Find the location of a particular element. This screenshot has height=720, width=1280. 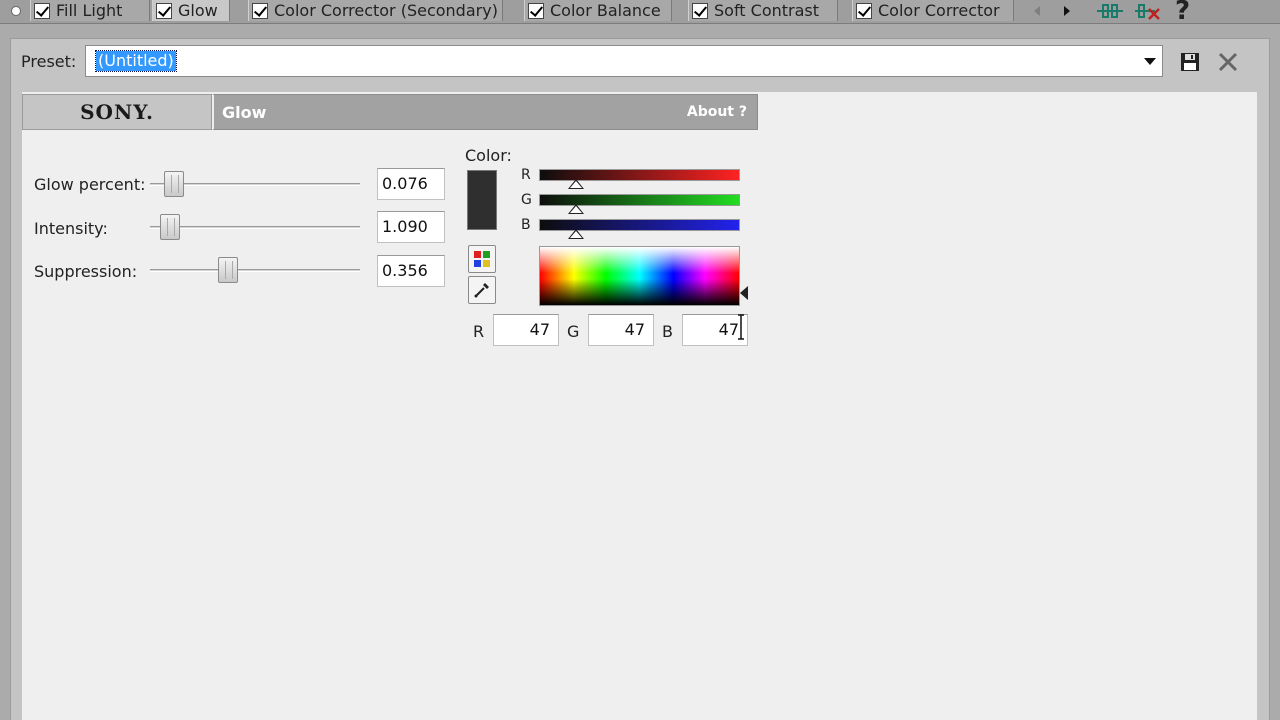

channel-b-label: B is located at coordinates (526, 225).